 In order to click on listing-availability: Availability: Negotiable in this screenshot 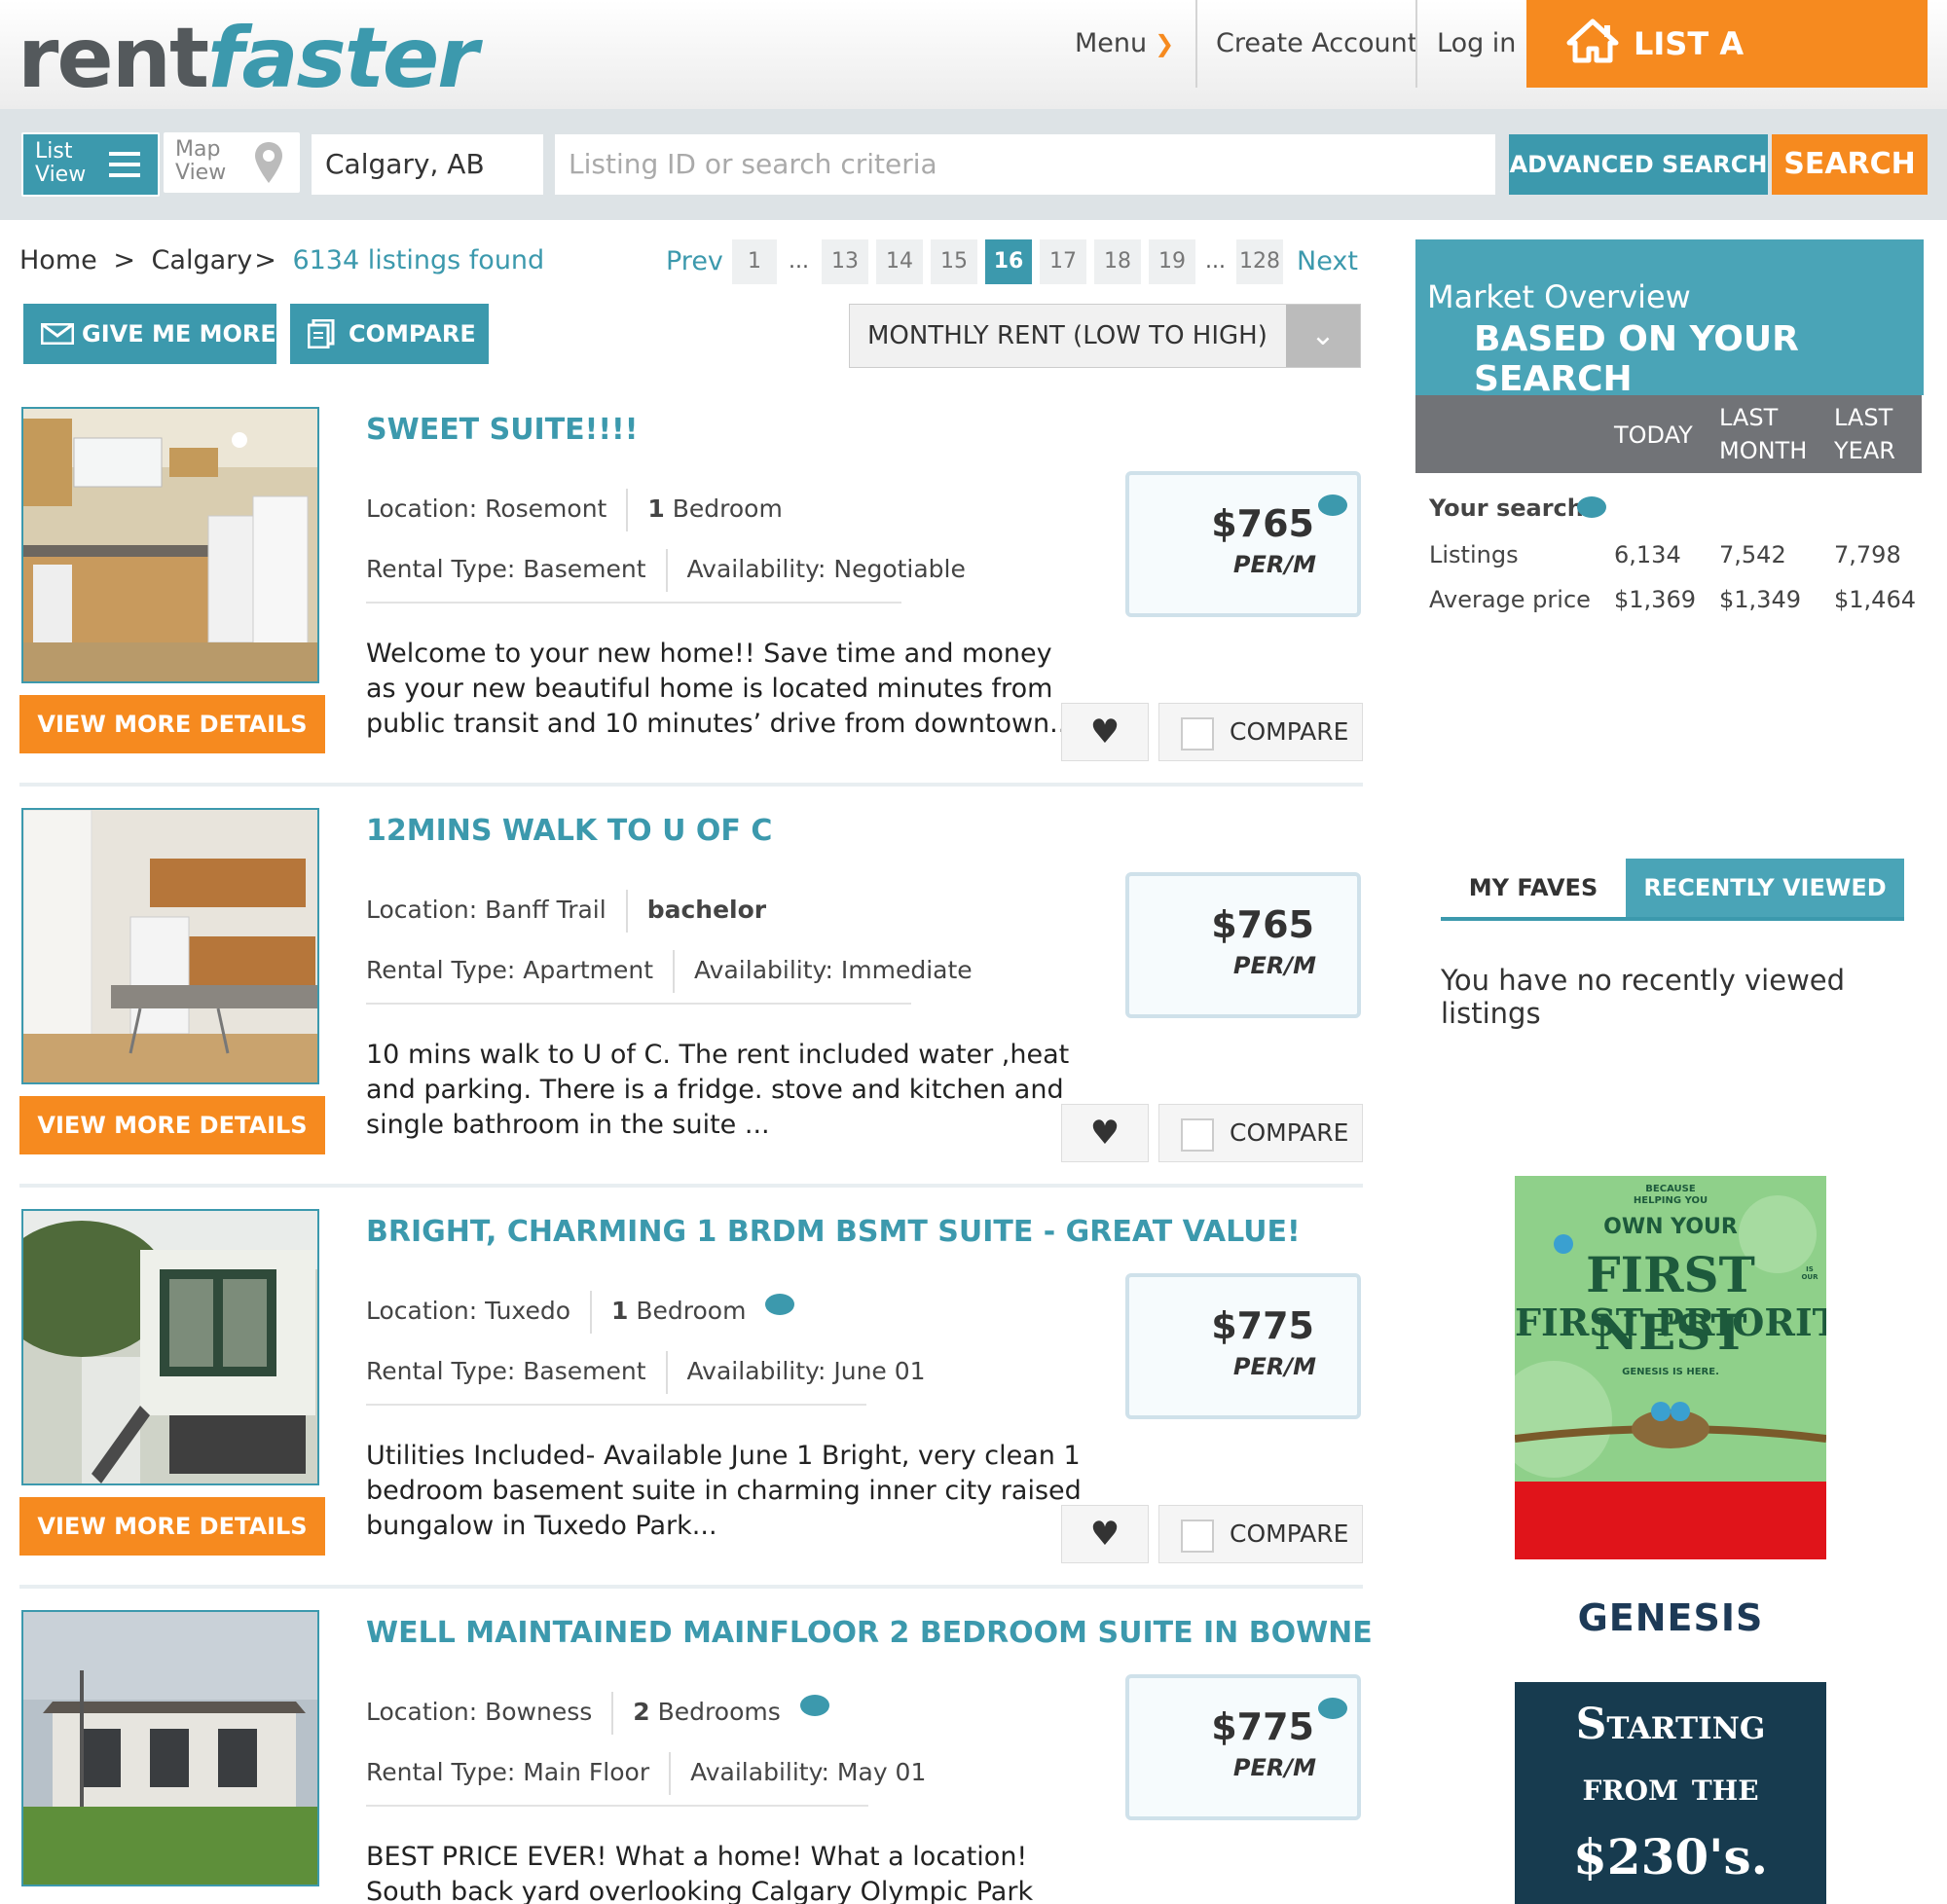, I will do `click(826, 569)`.